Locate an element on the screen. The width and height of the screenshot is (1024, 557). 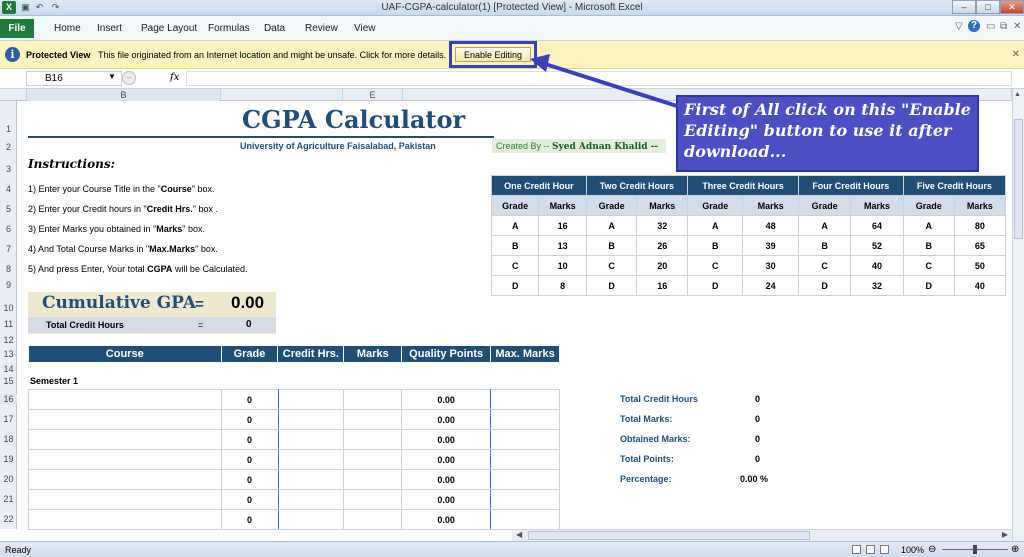
page-break-view-icon is located at coordinates (884, 549).